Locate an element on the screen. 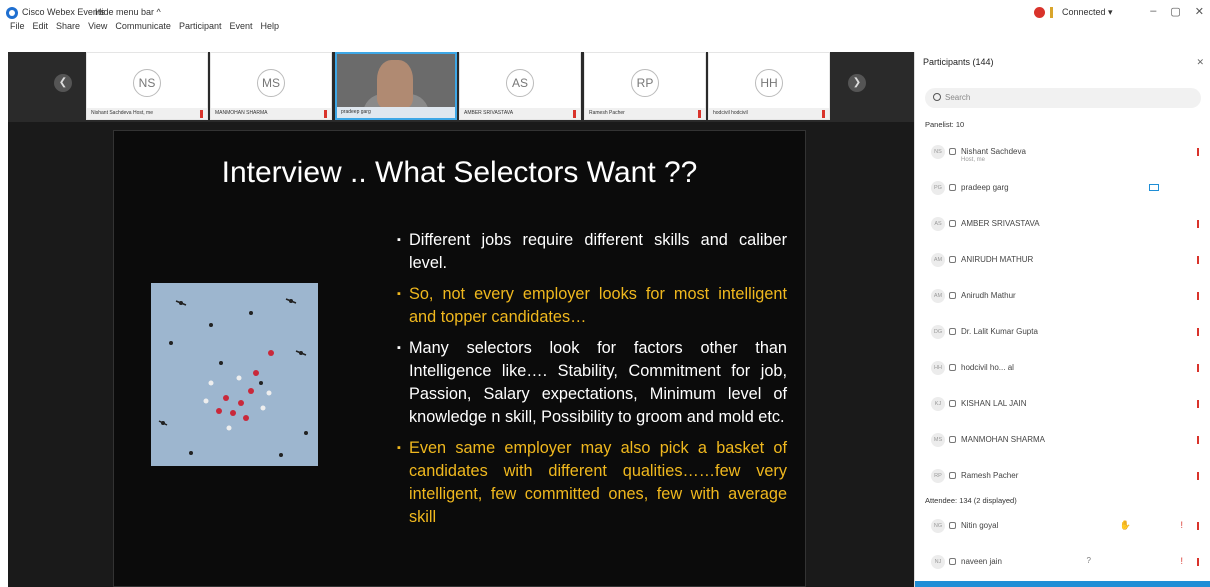  search-icon is located at coordinates (937, 97).